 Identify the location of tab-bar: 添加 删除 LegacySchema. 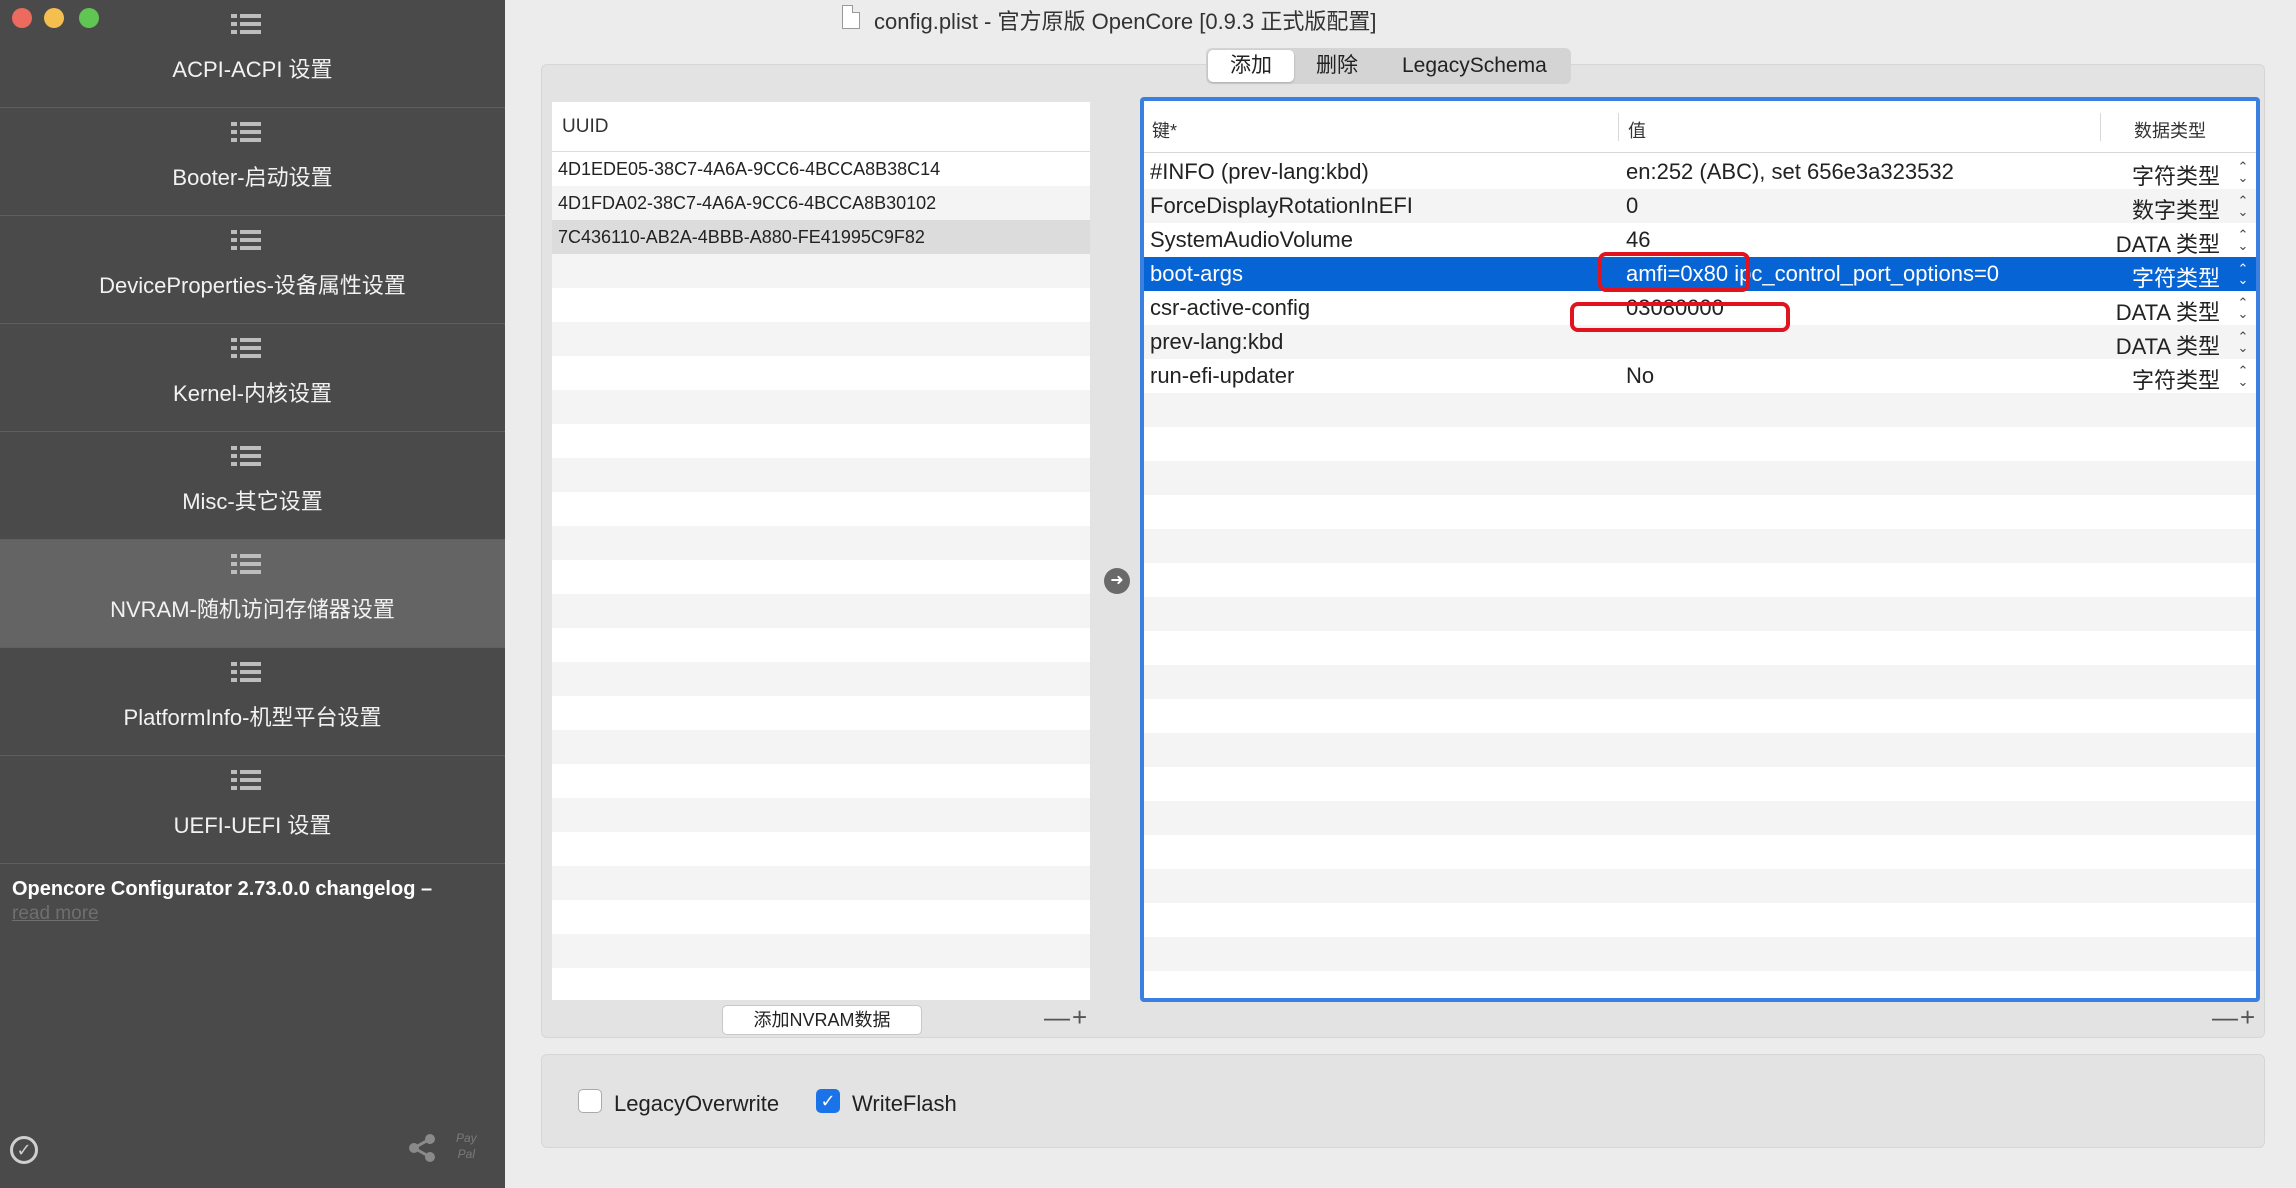
(1388, 66).